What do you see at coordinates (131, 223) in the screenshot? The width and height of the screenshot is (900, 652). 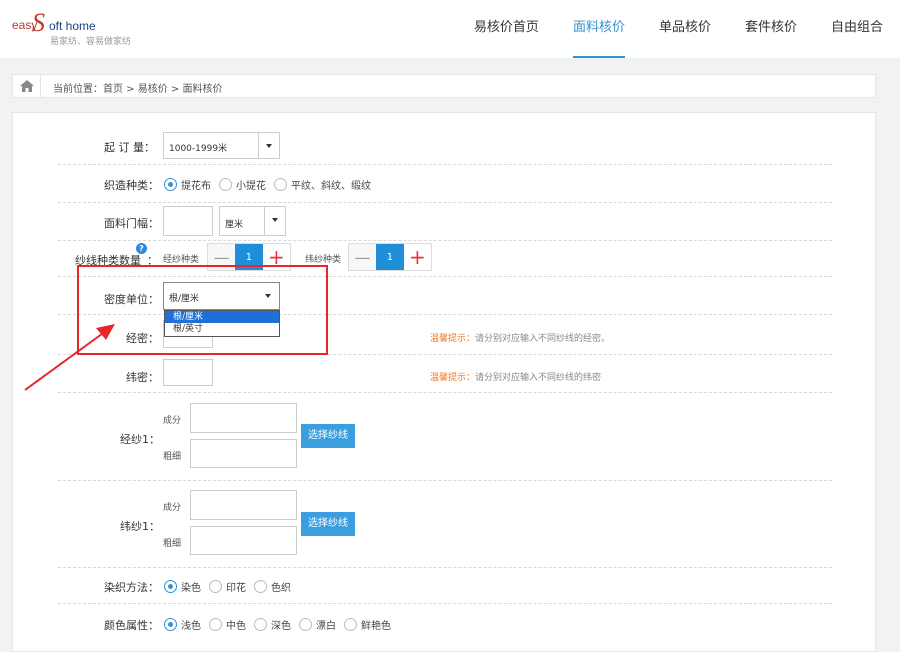 I see `width-label: 面料门幅：` at bounding box center [131, 223].